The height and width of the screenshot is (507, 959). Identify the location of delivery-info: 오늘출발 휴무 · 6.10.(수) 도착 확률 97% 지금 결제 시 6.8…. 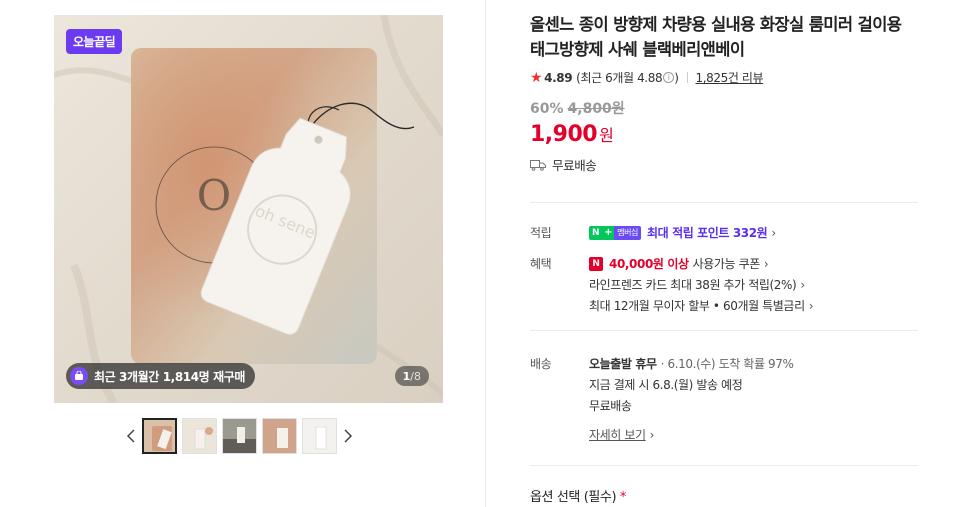
(749, 399).